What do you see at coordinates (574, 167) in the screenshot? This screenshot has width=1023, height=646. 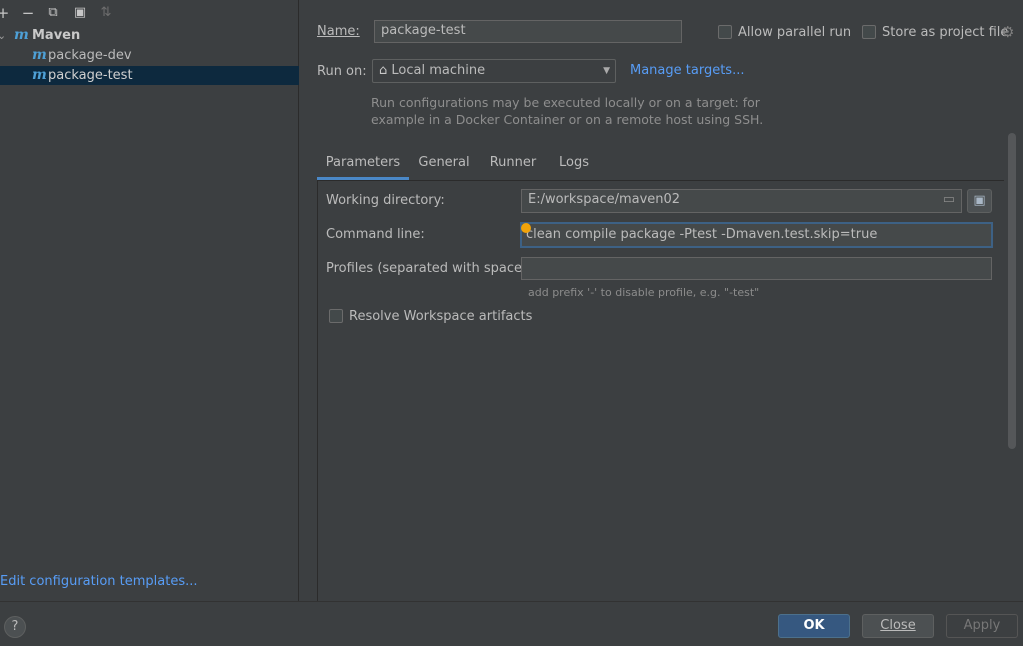 I see `tab-logs: Logs` at bounding box center [574, 167].